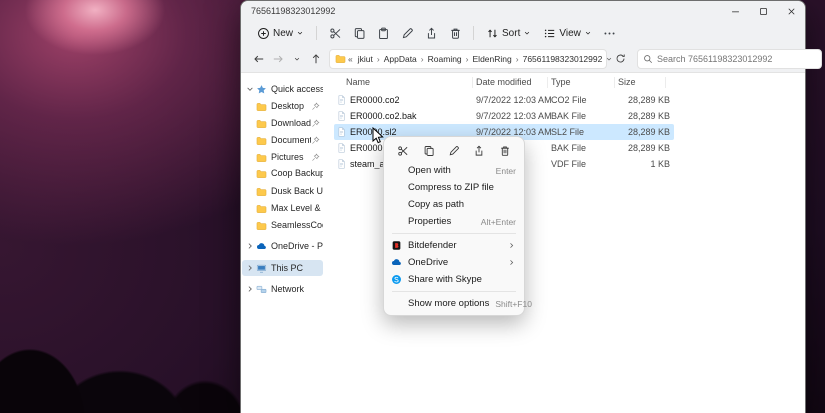 This screenshot has height=413, width=825. I want to click on rename-icon, so click(407, 33).